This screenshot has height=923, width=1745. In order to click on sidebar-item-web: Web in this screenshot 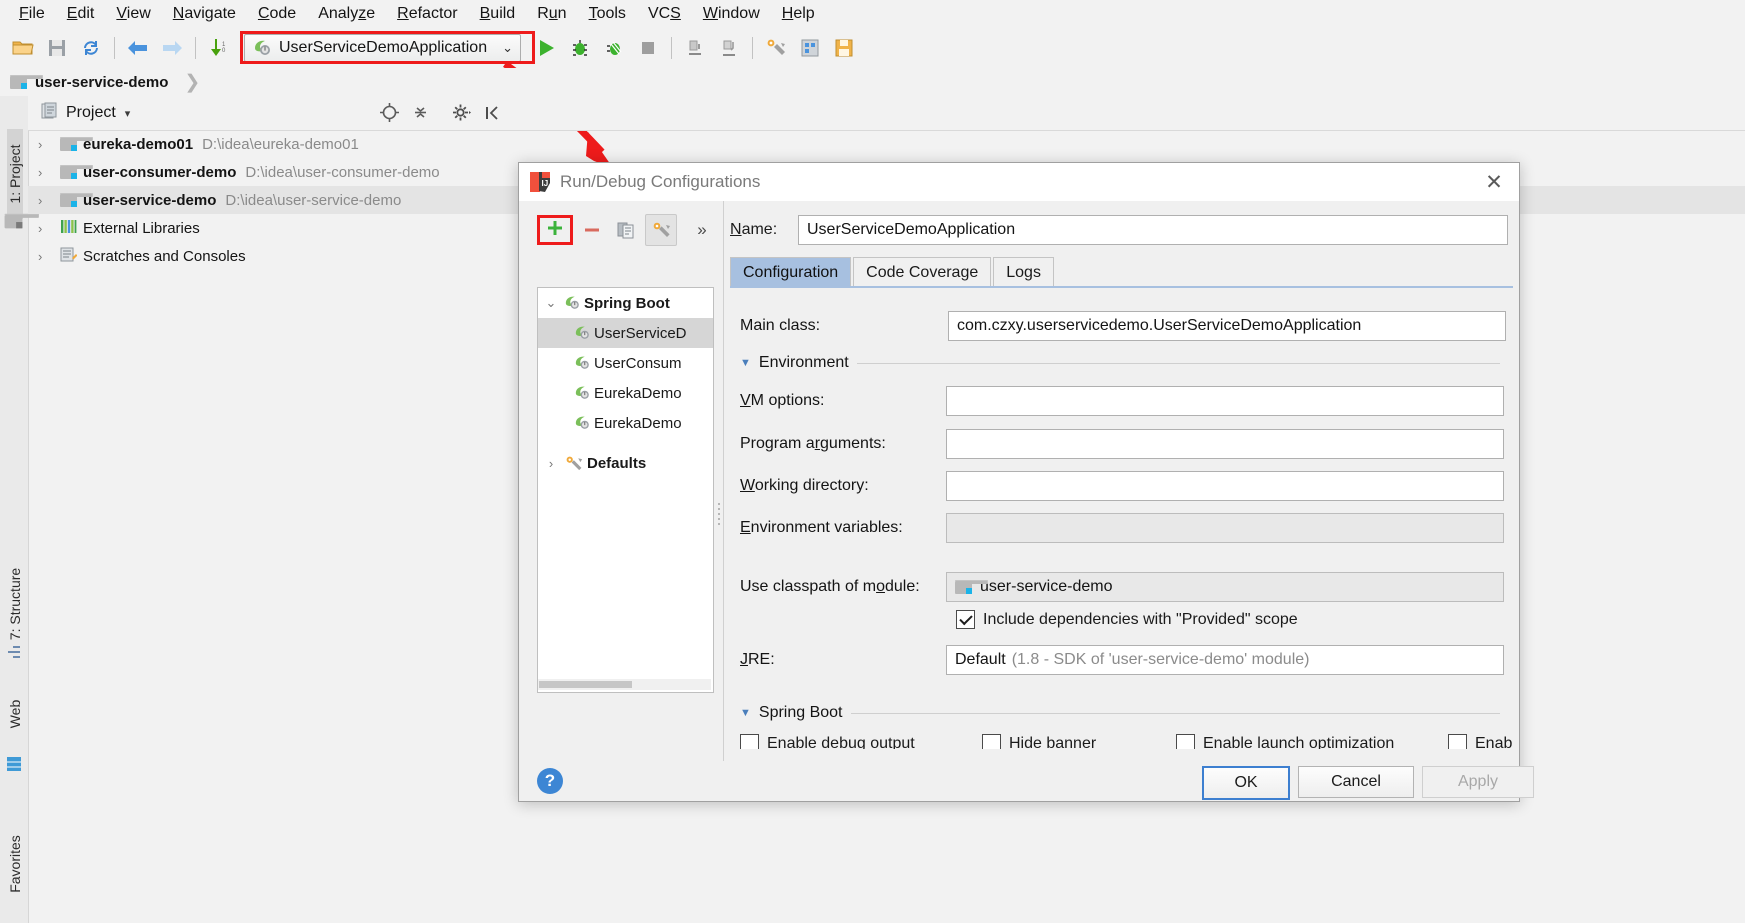, I will do `click(15, 714)`.